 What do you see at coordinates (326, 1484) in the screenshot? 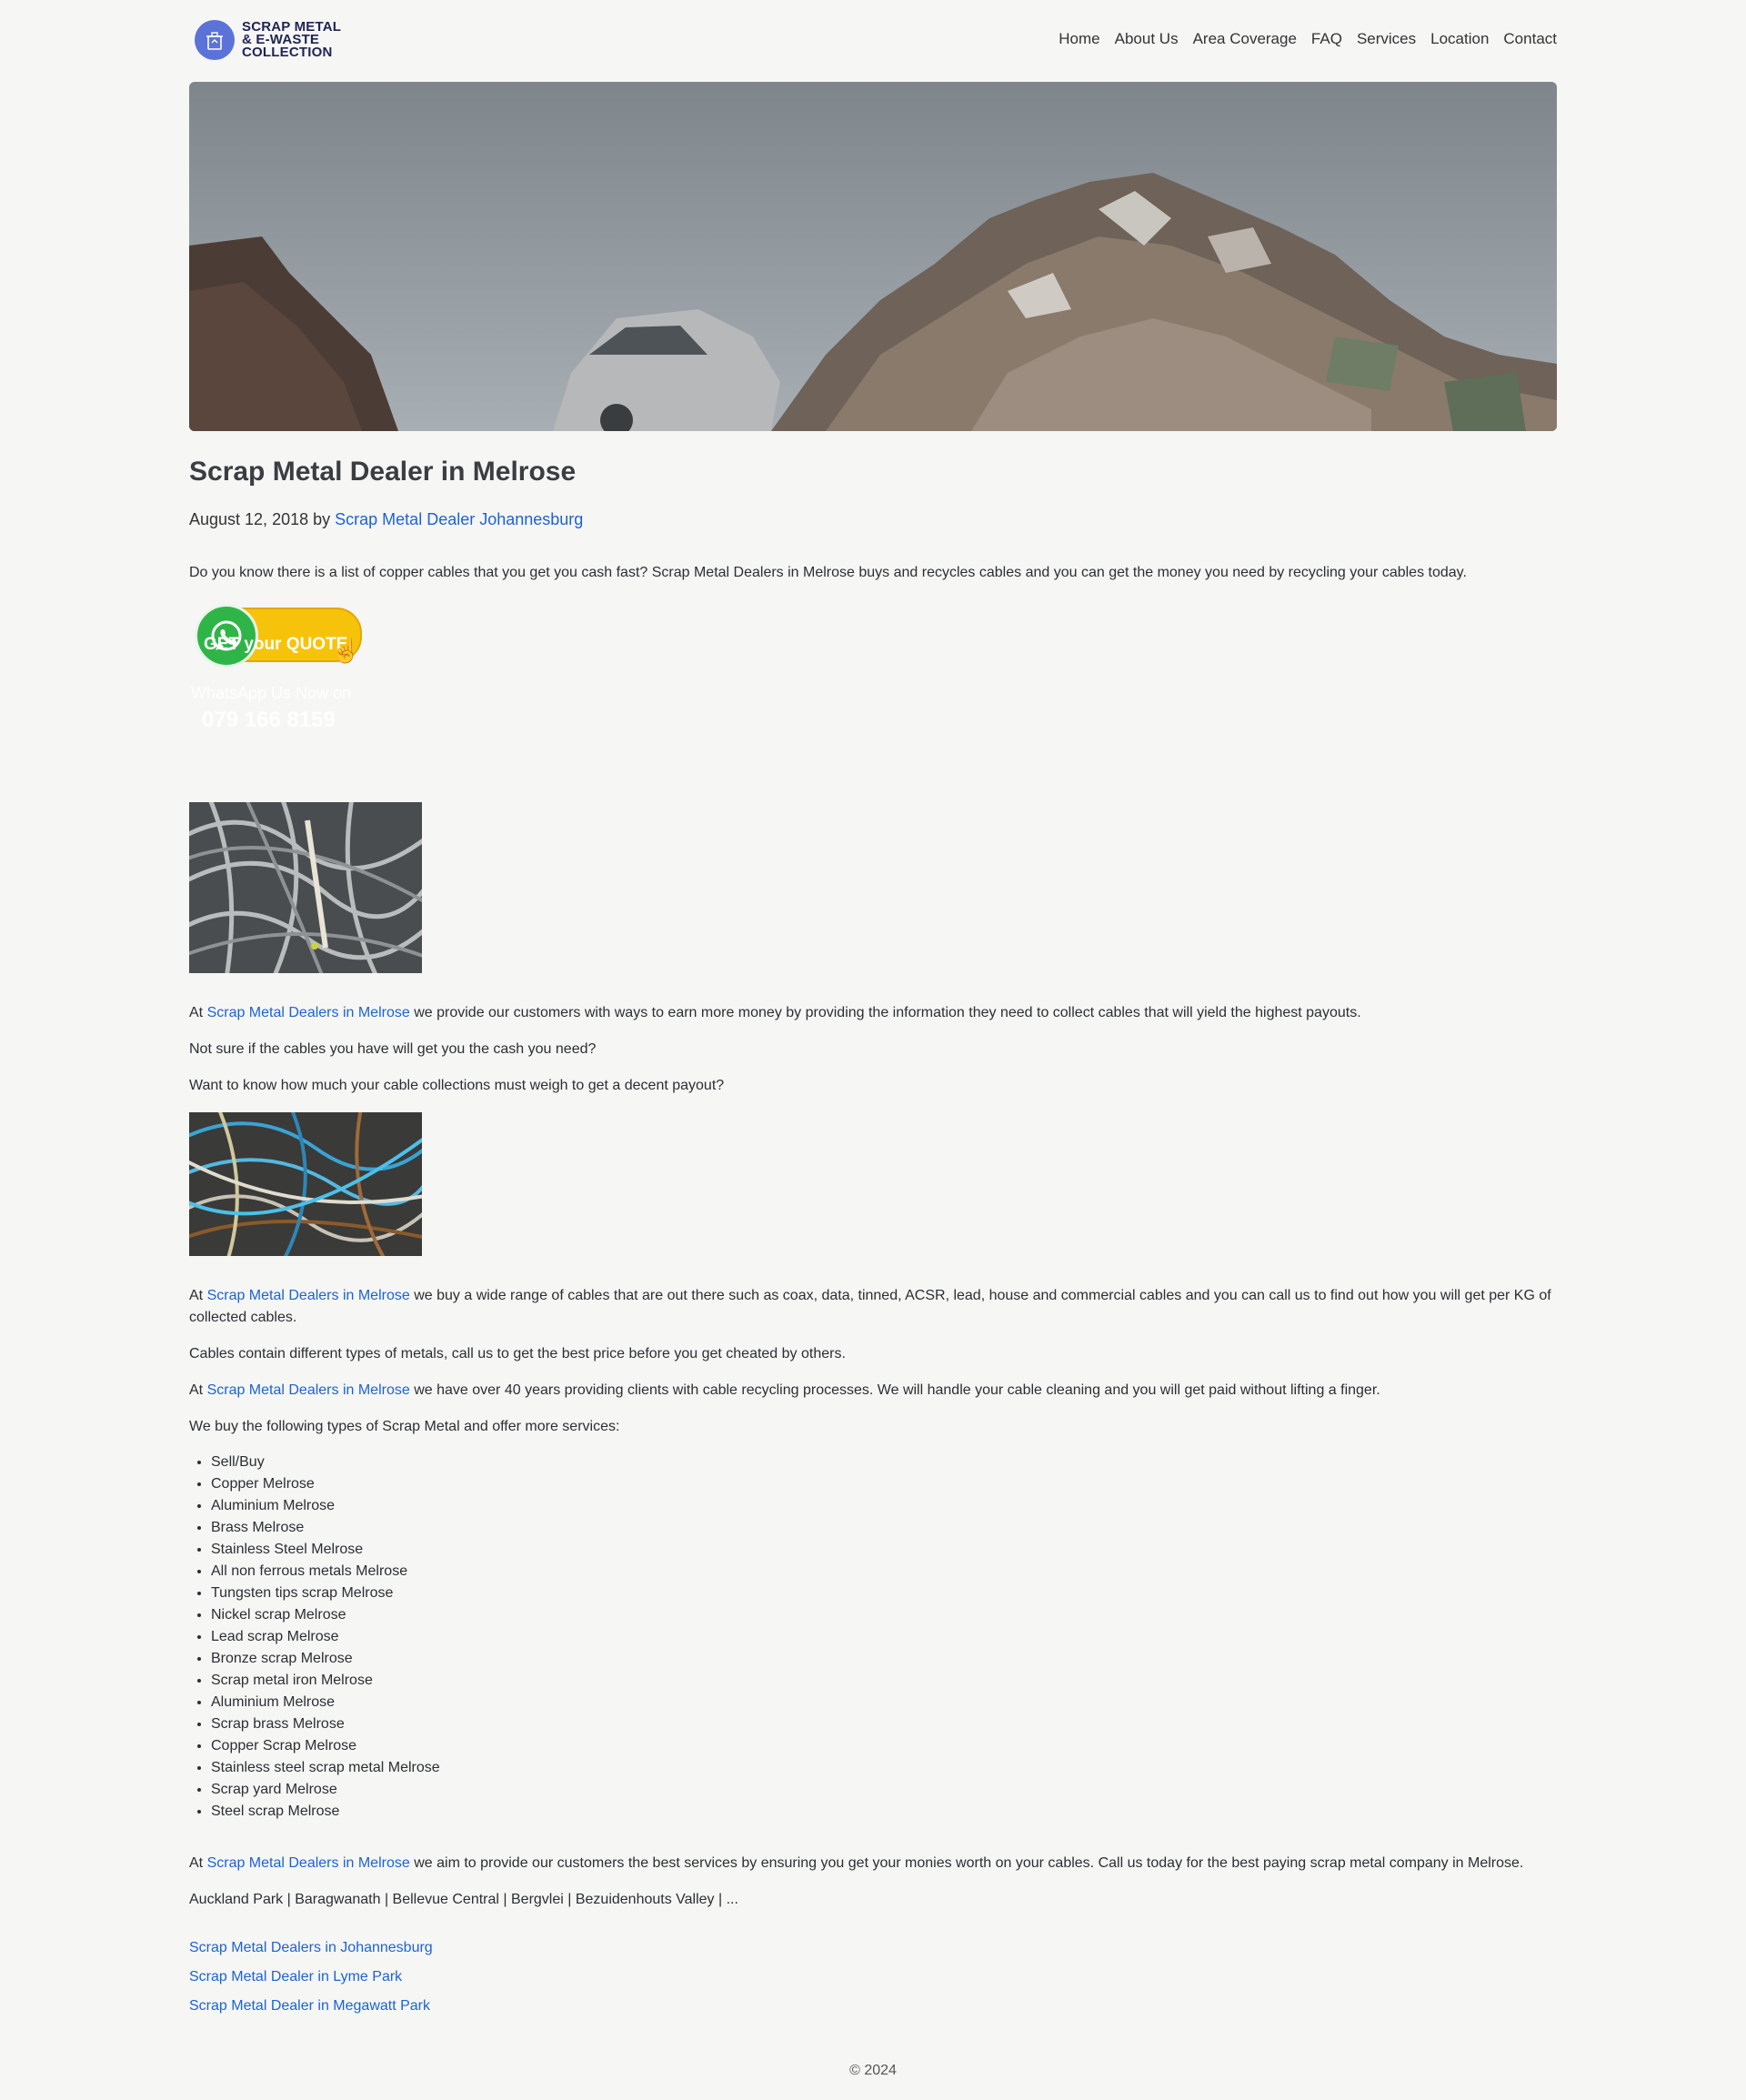
I see `list-item: Copper Melrose` at bounding box center [326, 1484].